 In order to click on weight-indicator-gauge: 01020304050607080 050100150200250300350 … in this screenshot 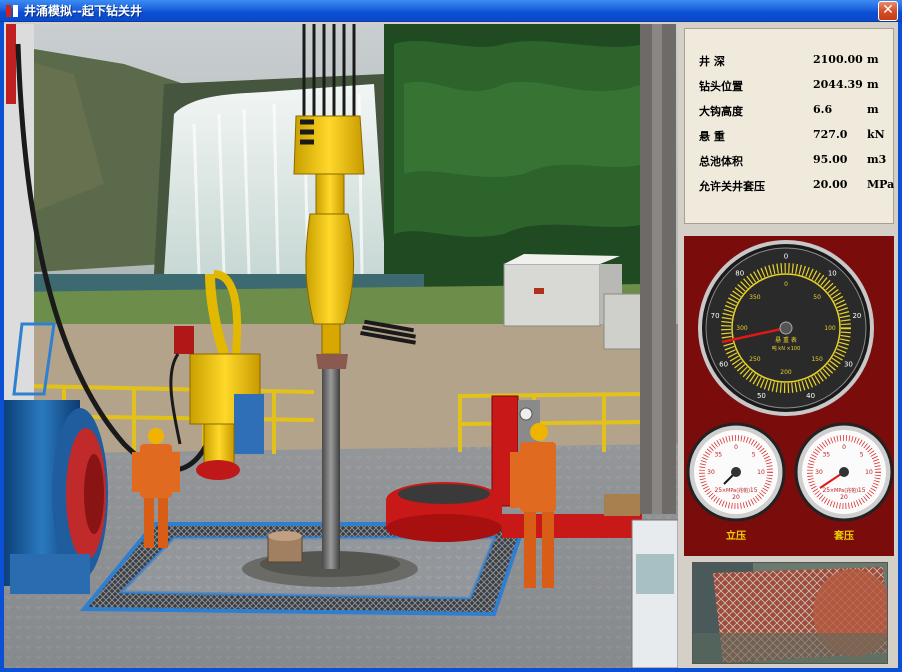, I will do `click(786, 328)`.